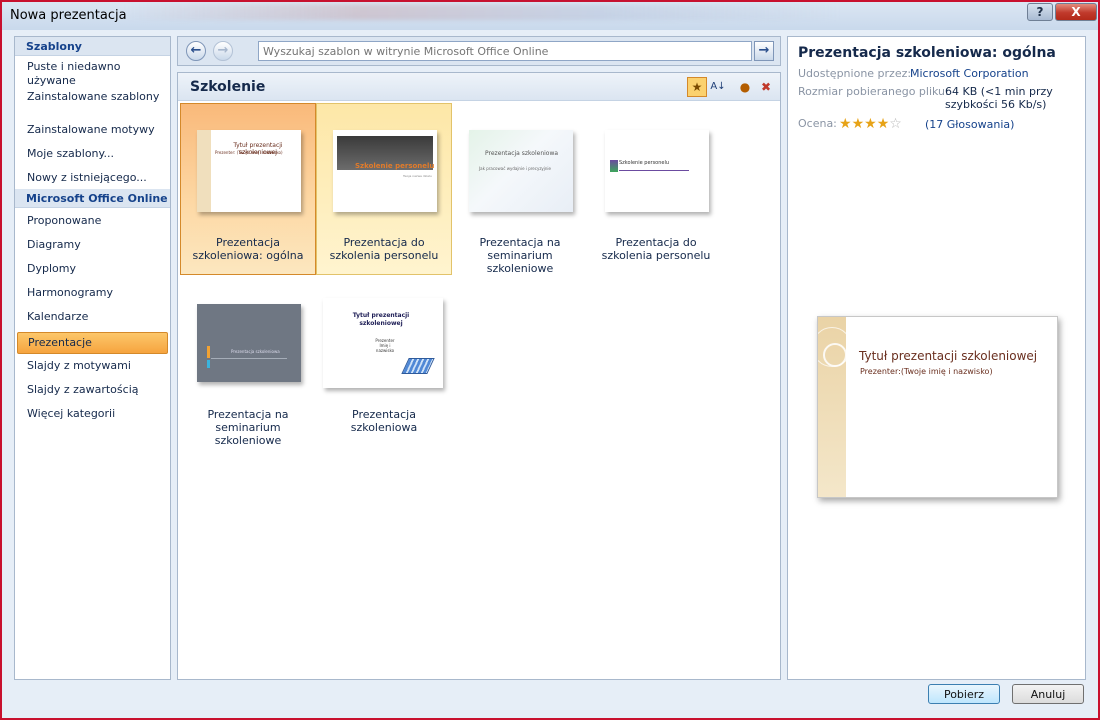 The height and width of the screenshot is (720, 1100). I want to click on author-icon: ●, so click(745, 87).